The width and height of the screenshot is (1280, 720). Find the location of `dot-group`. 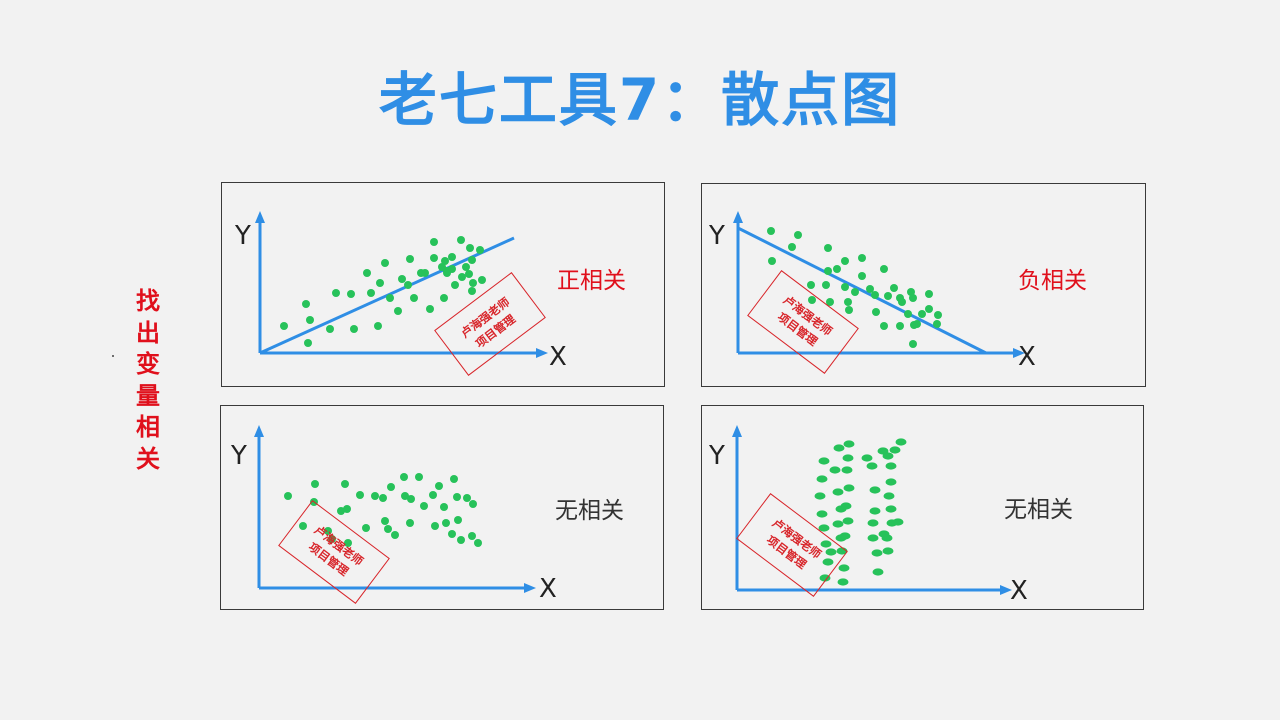

dot-group is located at coordinates (383, 510).